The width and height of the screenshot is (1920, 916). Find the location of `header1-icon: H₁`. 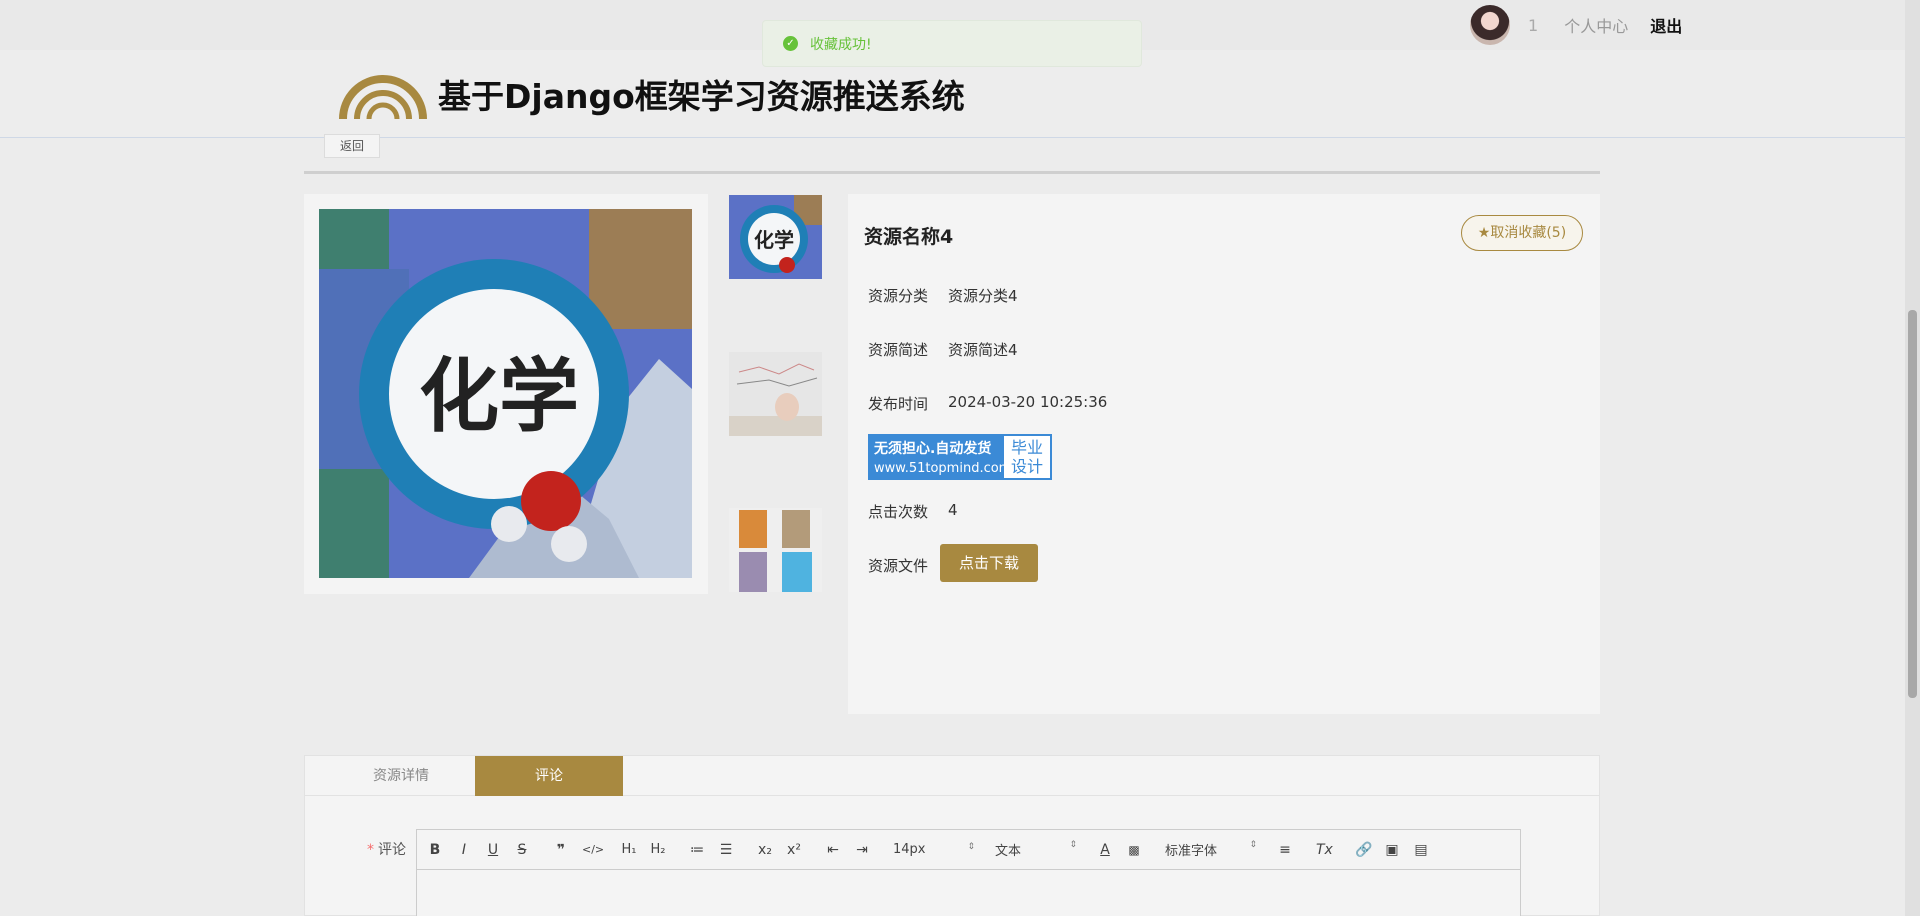

header1-icon: H₁ is located at coordinates (629, 849).